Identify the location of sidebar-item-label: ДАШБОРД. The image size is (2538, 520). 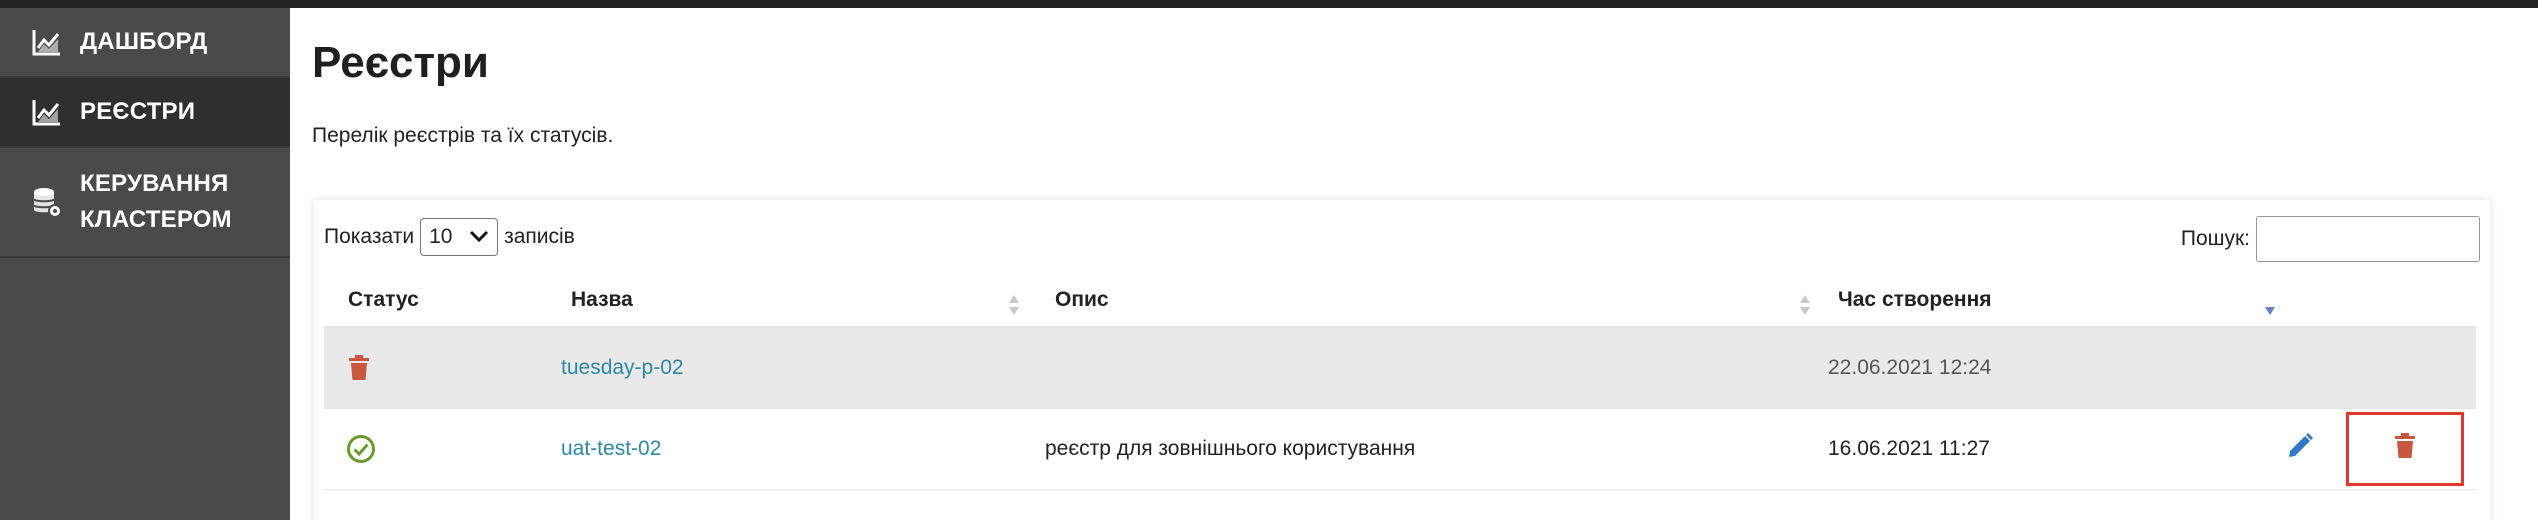
(144, 41).